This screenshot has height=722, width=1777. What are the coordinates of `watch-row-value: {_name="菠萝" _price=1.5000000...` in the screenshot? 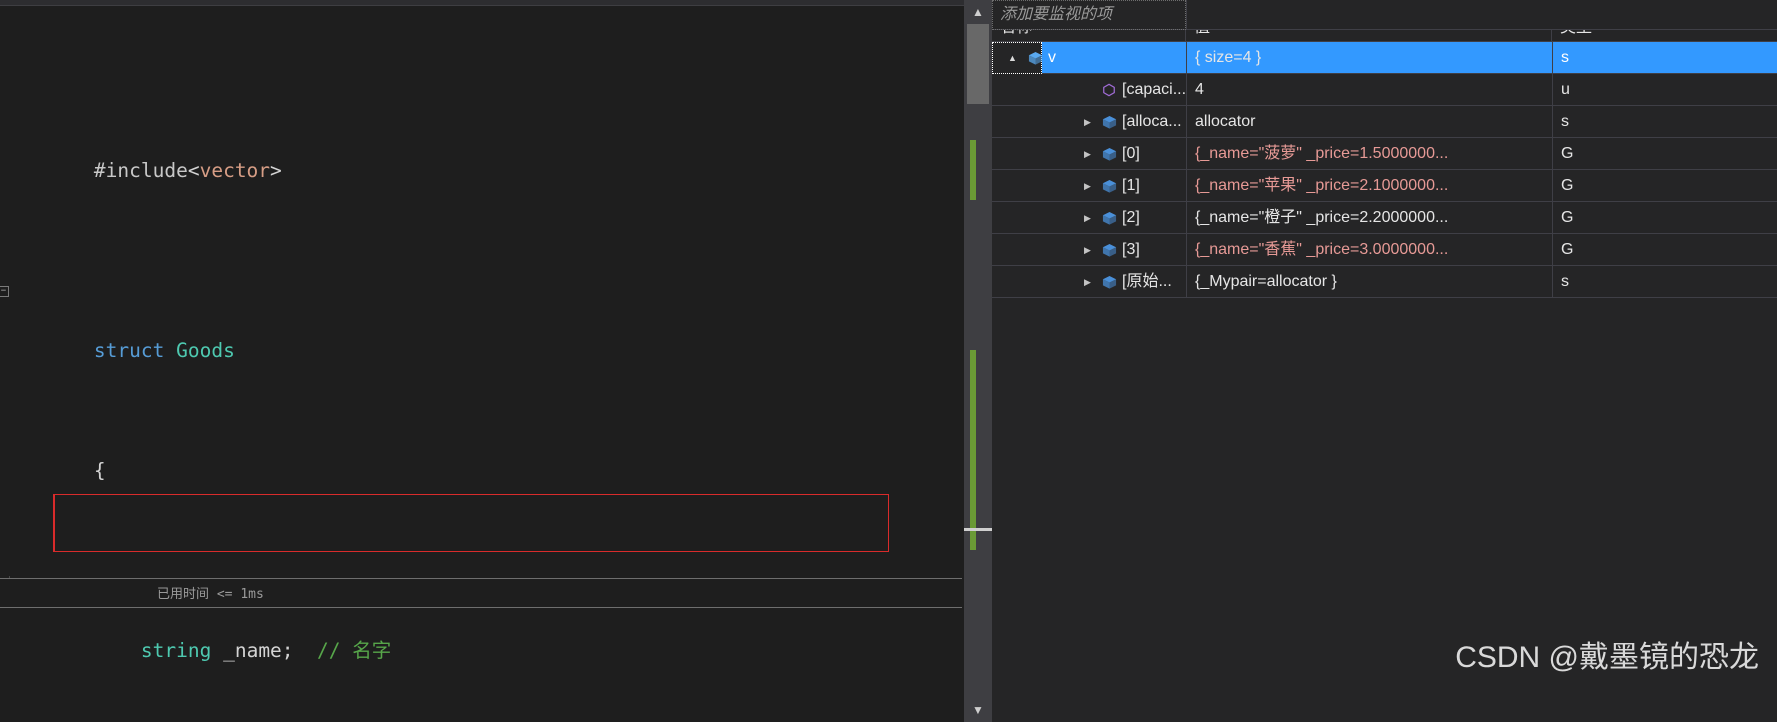 It's located at (1369, 154).